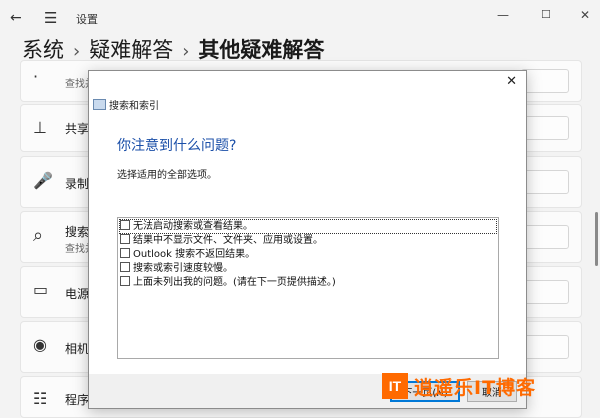  What do you see at coordinates (77, 232) in the screenshot?
I see `card-label: 搜索` at bounding box center [77, 232].